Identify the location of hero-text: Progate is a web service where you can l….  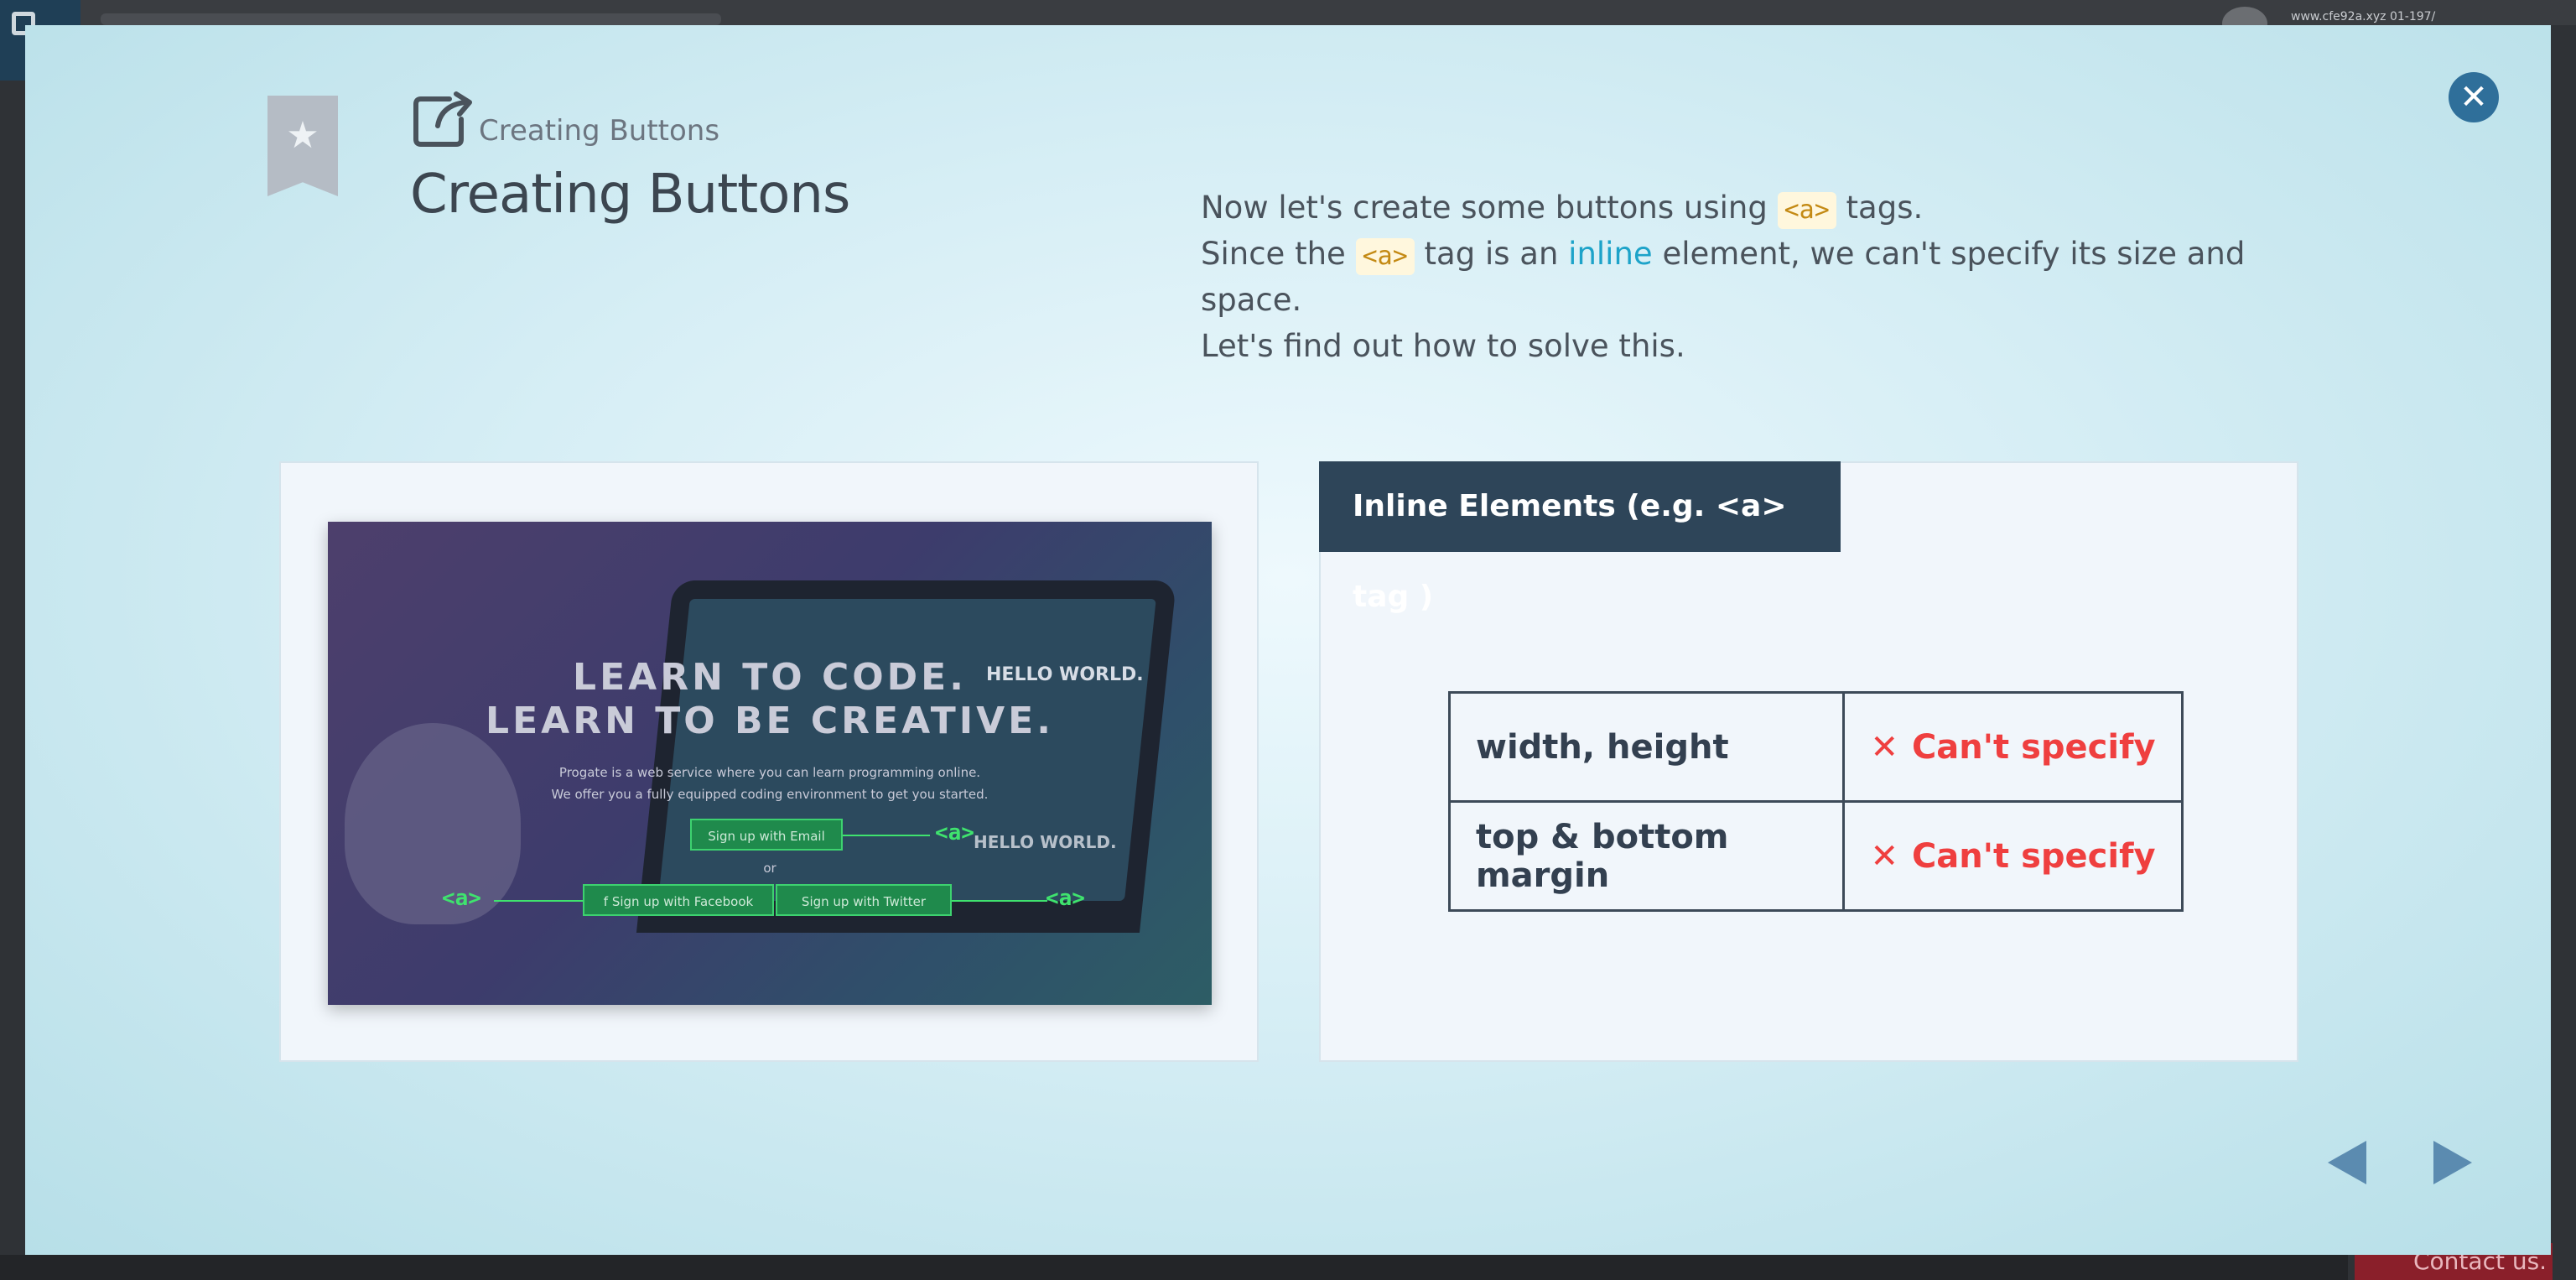
(769, 772).